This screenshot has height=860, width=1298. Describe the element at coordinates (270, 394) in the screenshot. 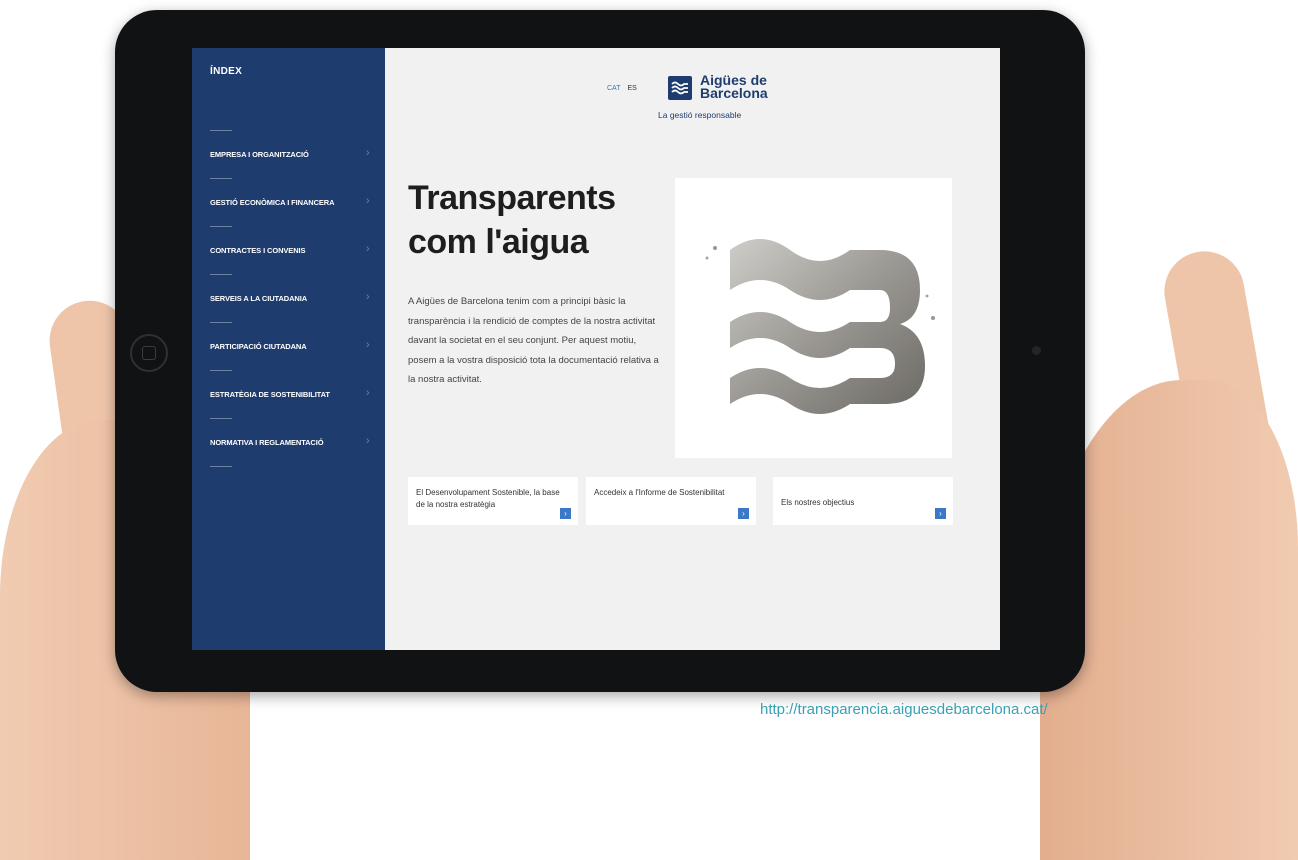

I see `sidebar-item-label: ESTRATÈGIA DE SOSTENIBILITAT` at that location.